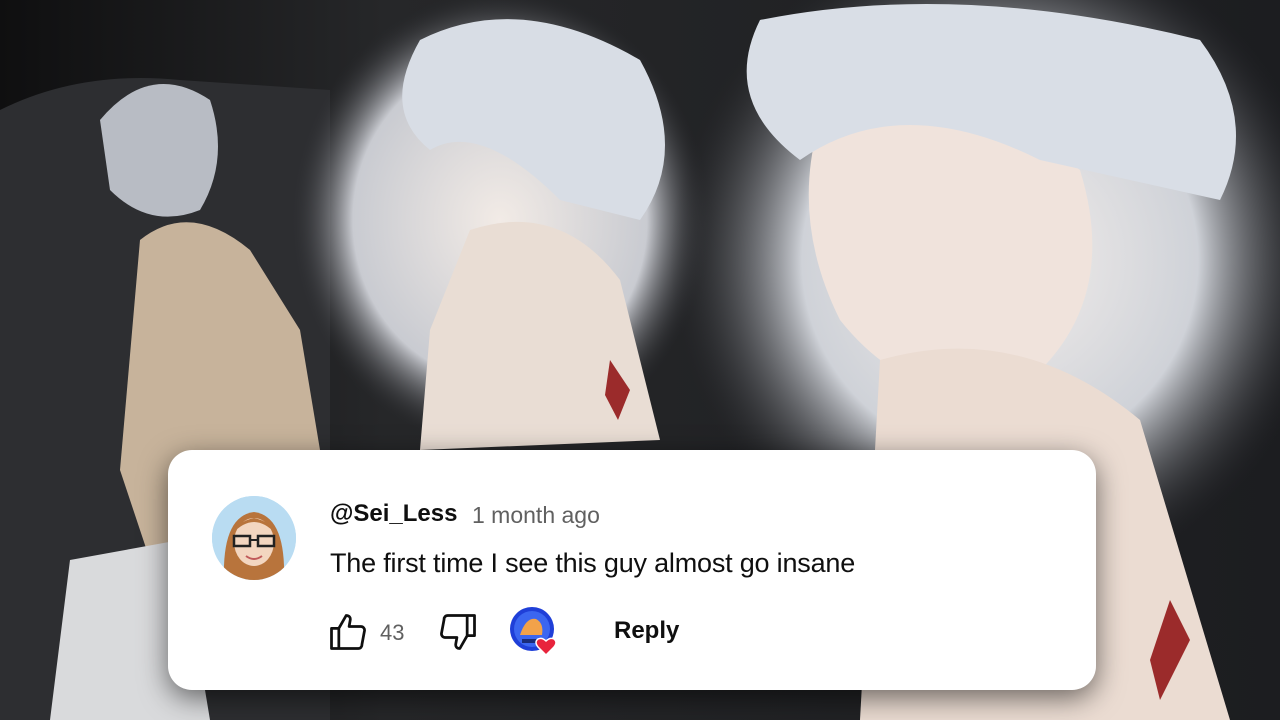 The width and height of the screenshot is (1280, 720). I want to click on dislike-button, so click(458, 632).